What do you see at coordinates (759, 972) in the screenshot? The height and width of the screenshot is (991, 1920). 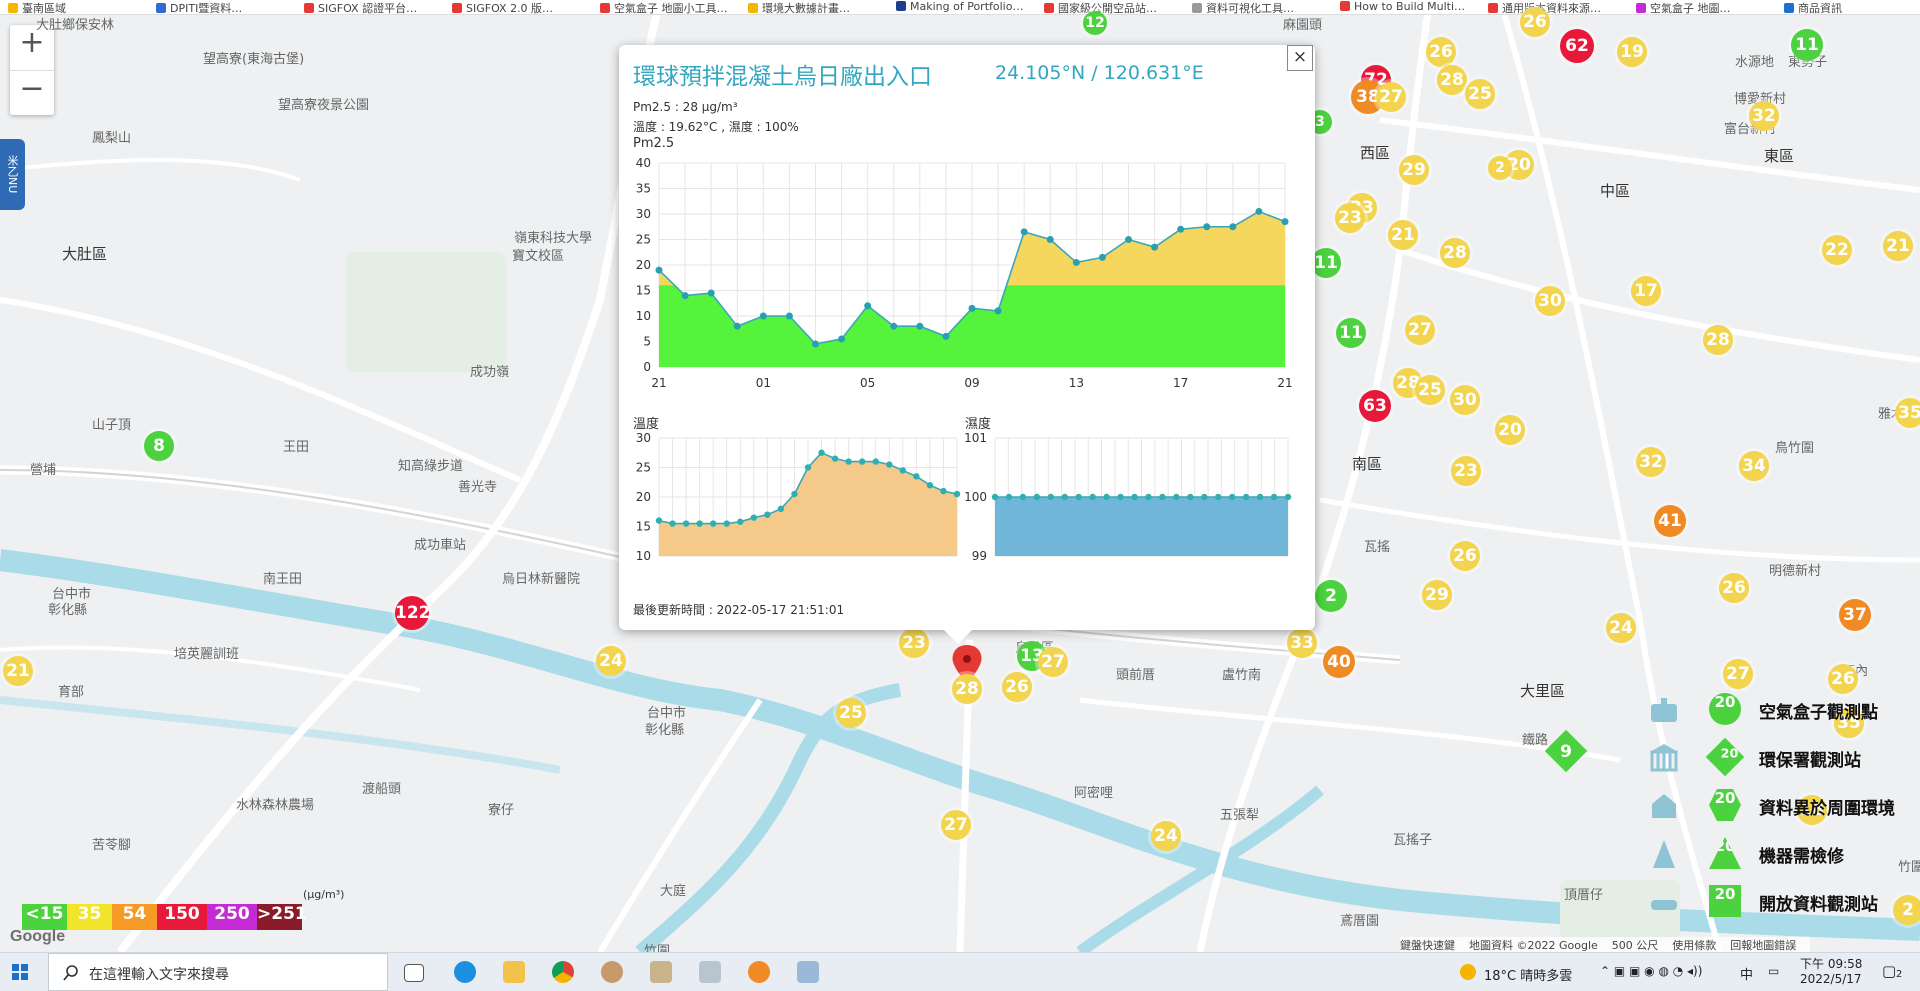 I see `blender-icon` at bounding box center [759, 972].